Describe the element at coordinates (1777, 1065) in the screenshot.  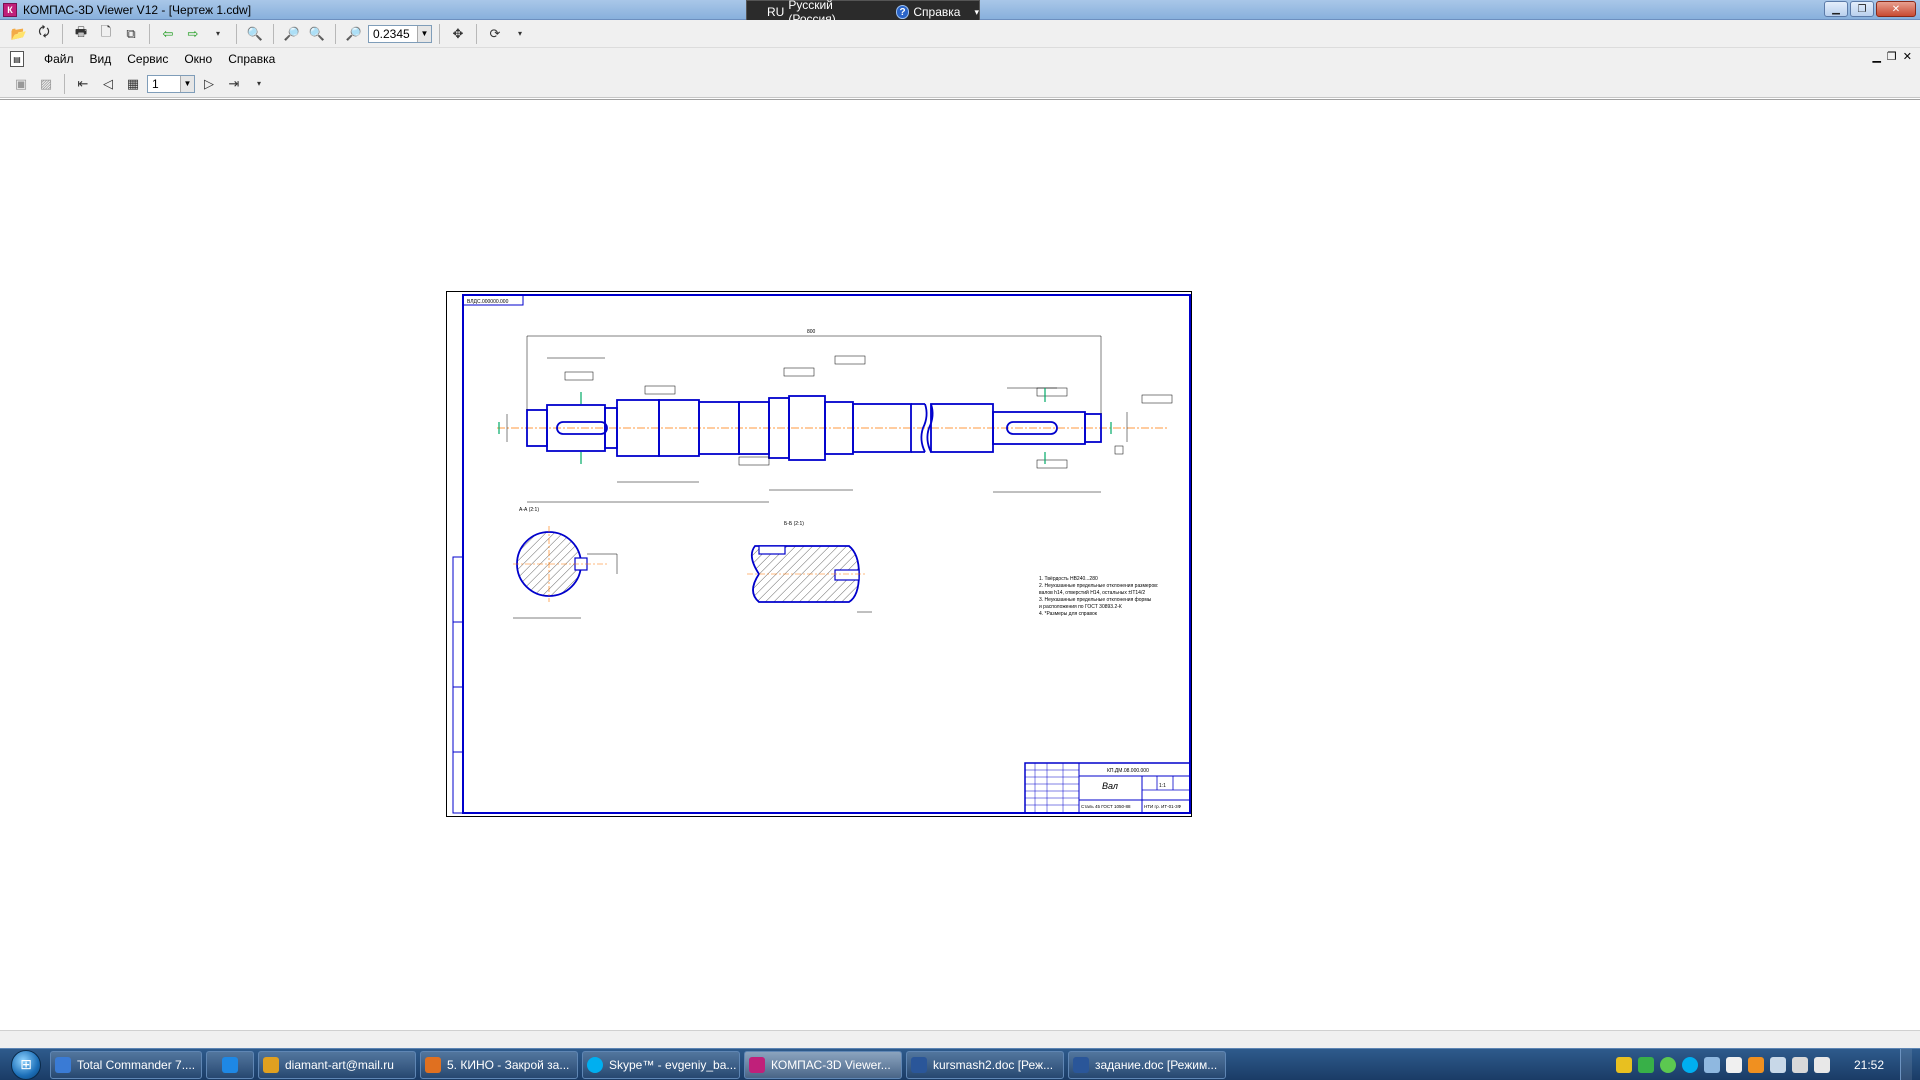
I see `network-icon` at that location.